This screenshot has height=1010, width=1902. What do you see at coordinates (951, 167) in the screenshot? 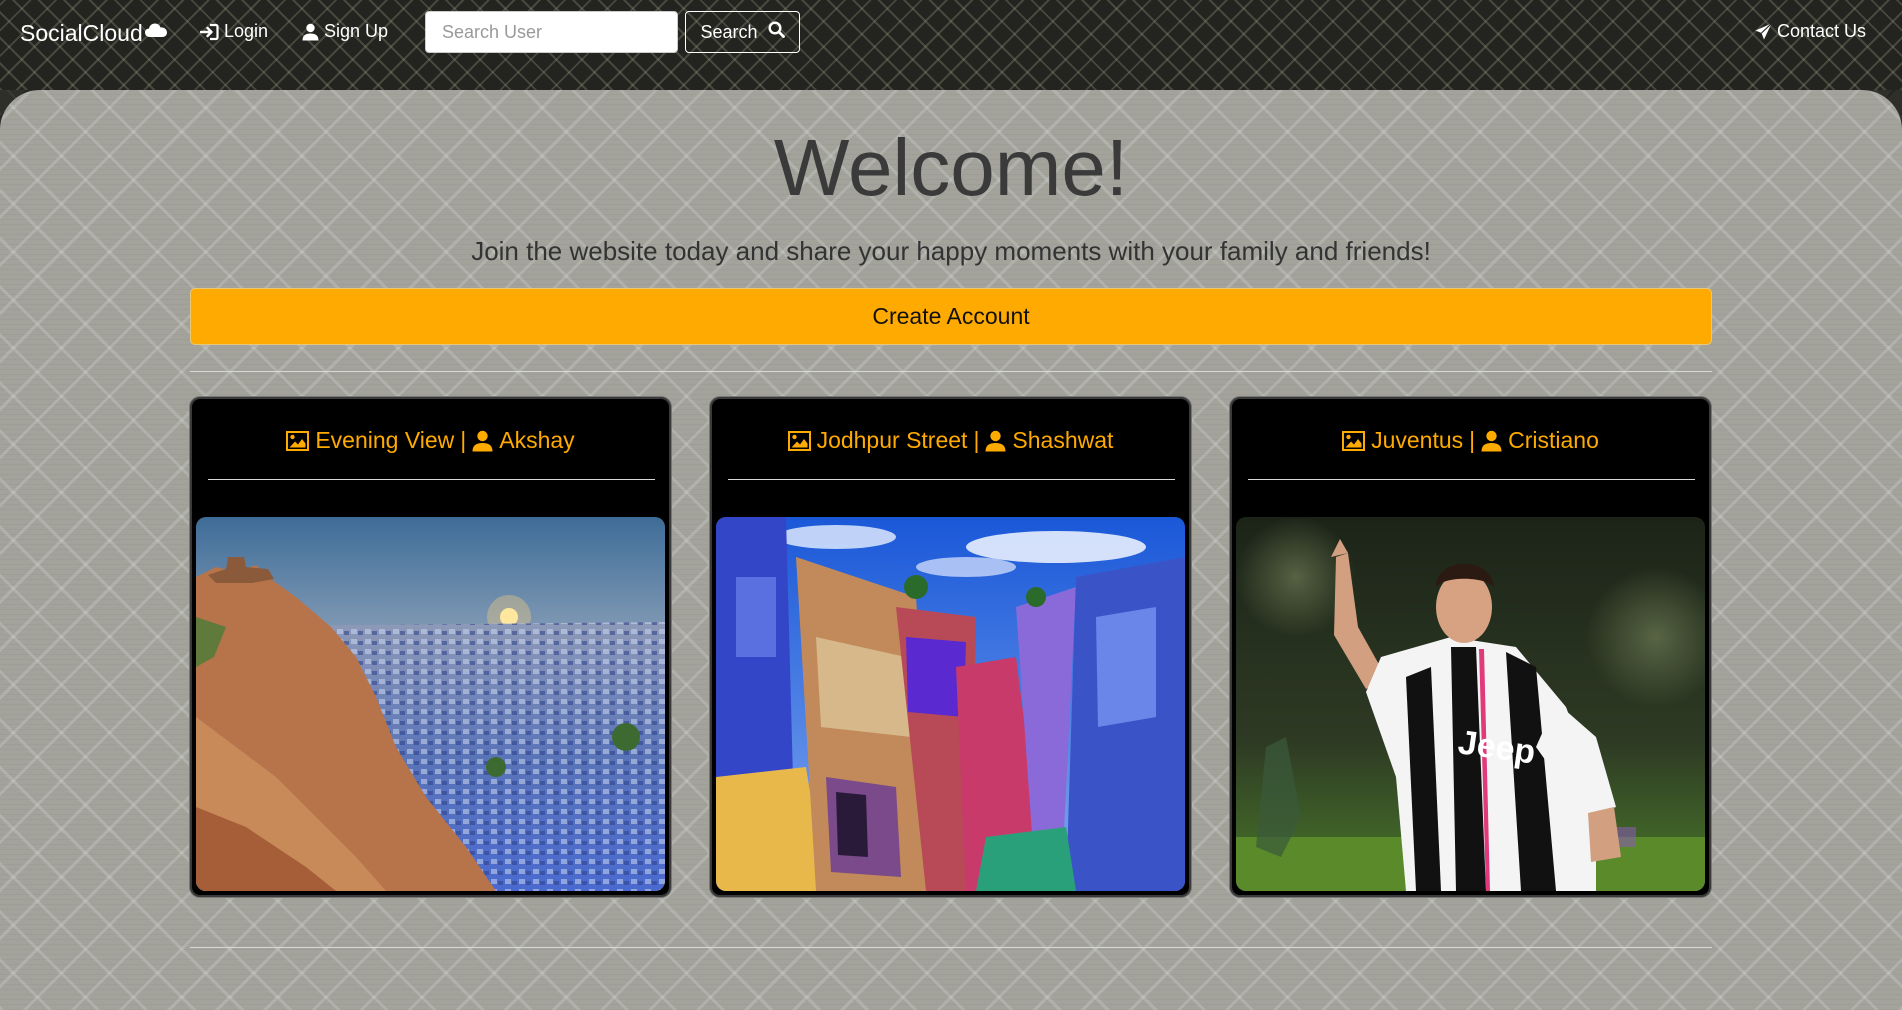
I see `page-title: Welcome!` at bounding box center [951, 167].